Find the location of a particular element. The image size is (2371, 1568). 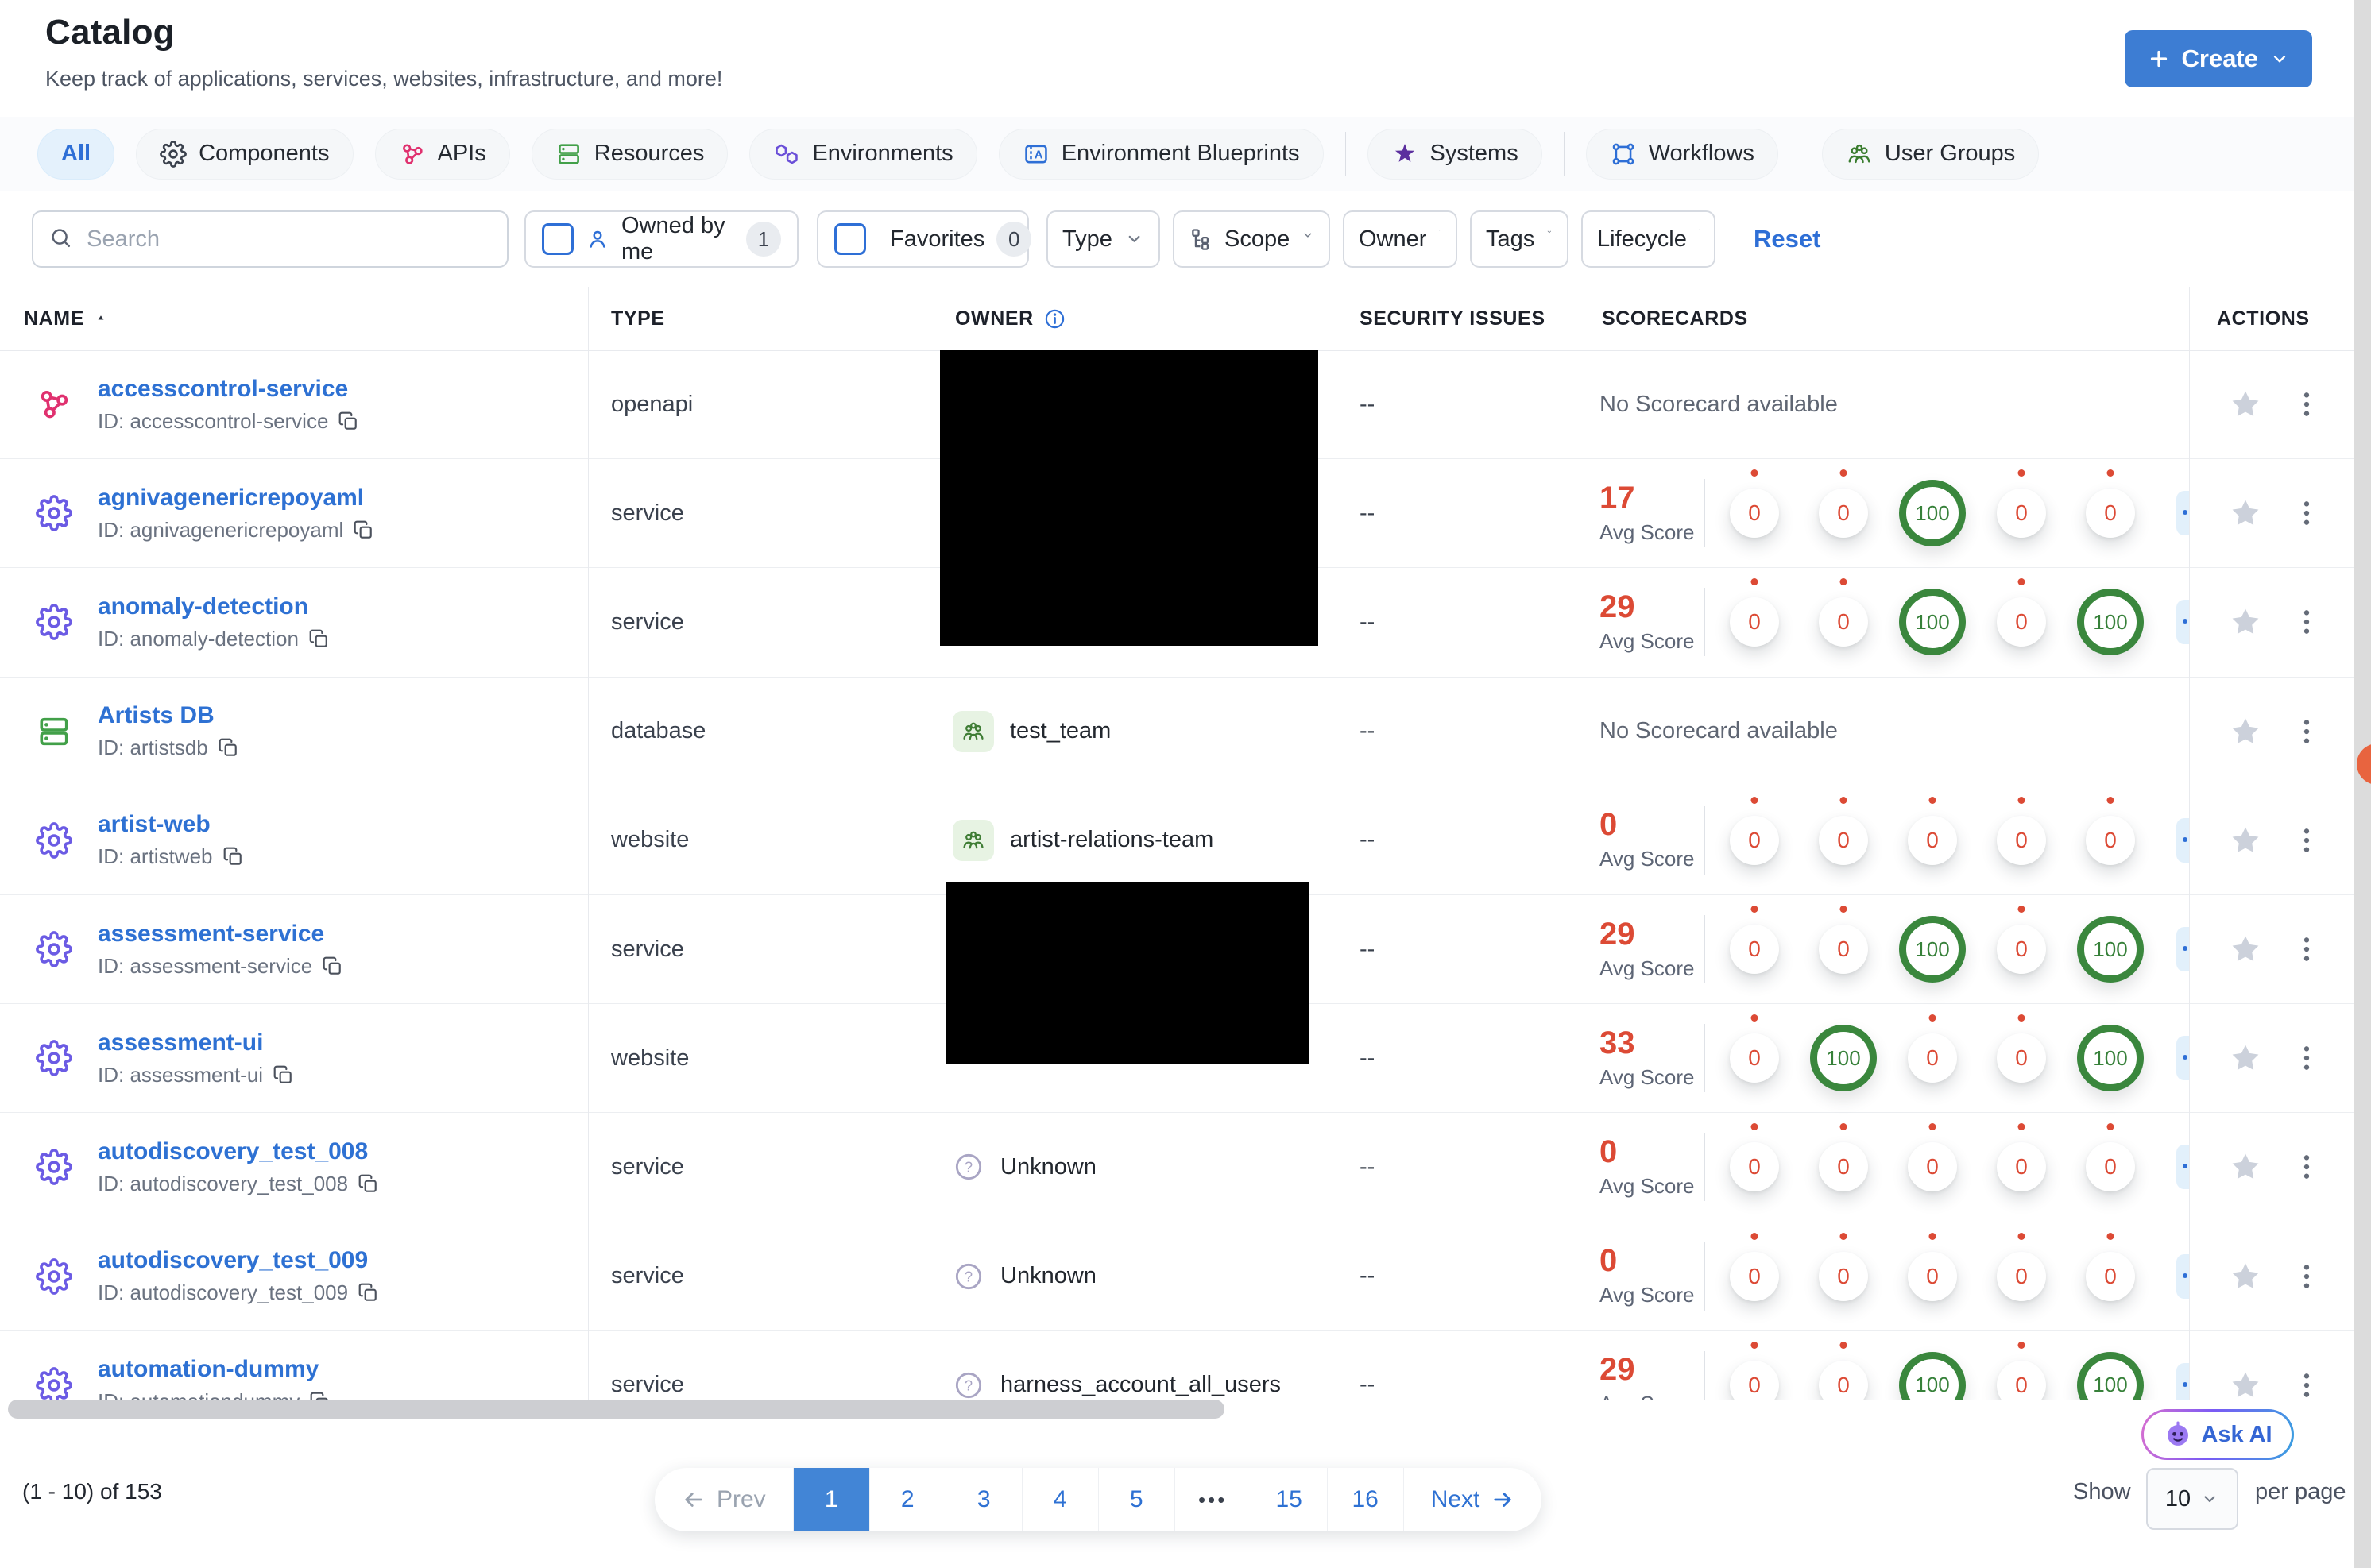

entity-name-link: autodiscovery_test_009 is located at coordinates (233, 1260).